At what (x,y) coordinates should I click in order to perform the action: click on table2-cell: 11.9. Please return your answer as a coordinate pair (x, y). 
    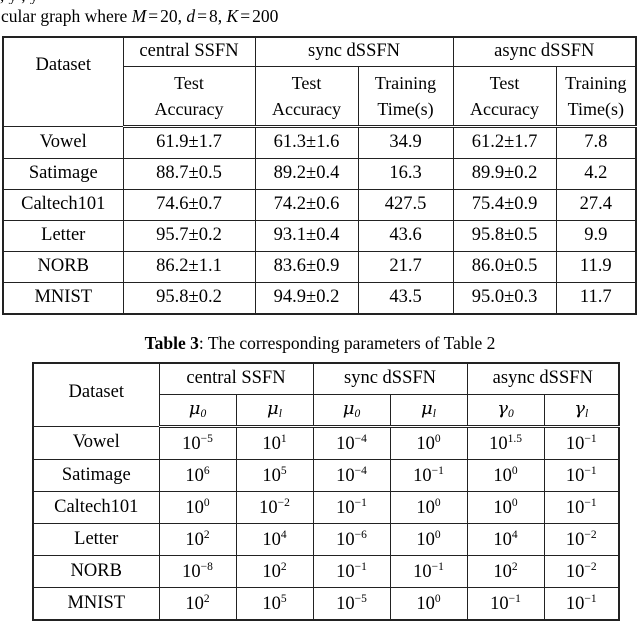
    Looking at the image, I should click on (596, 267).